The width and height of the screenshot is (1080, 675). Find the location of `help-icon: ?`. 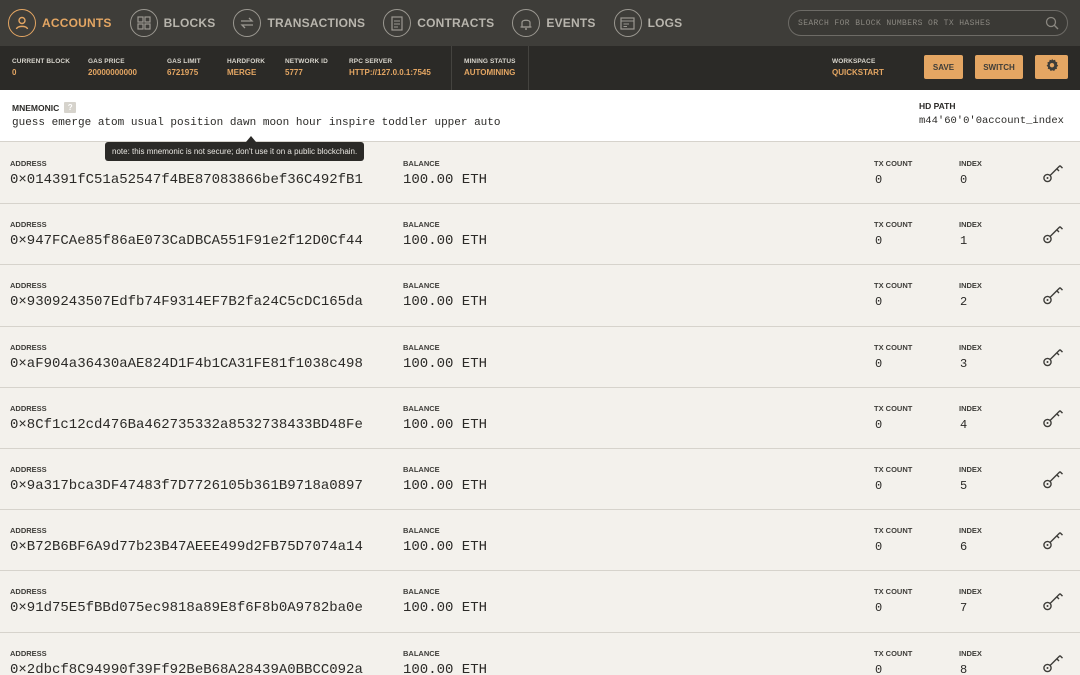

help-icon: ? is located at coordinates (70, 107).